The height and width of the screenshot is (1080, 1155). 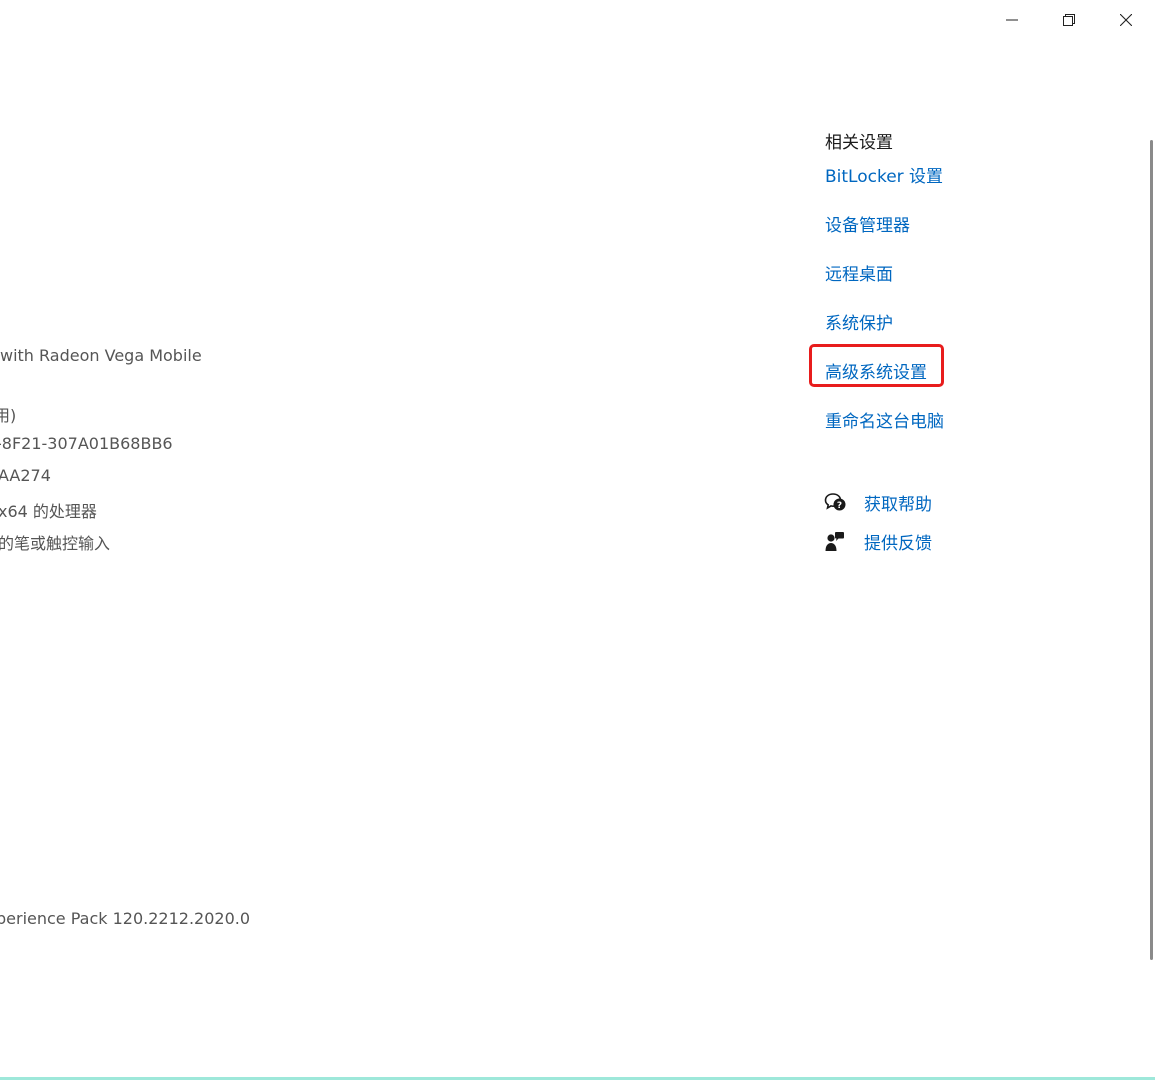 I want to click on feedback-label: 提供反馈, so click(x=898, y=544).